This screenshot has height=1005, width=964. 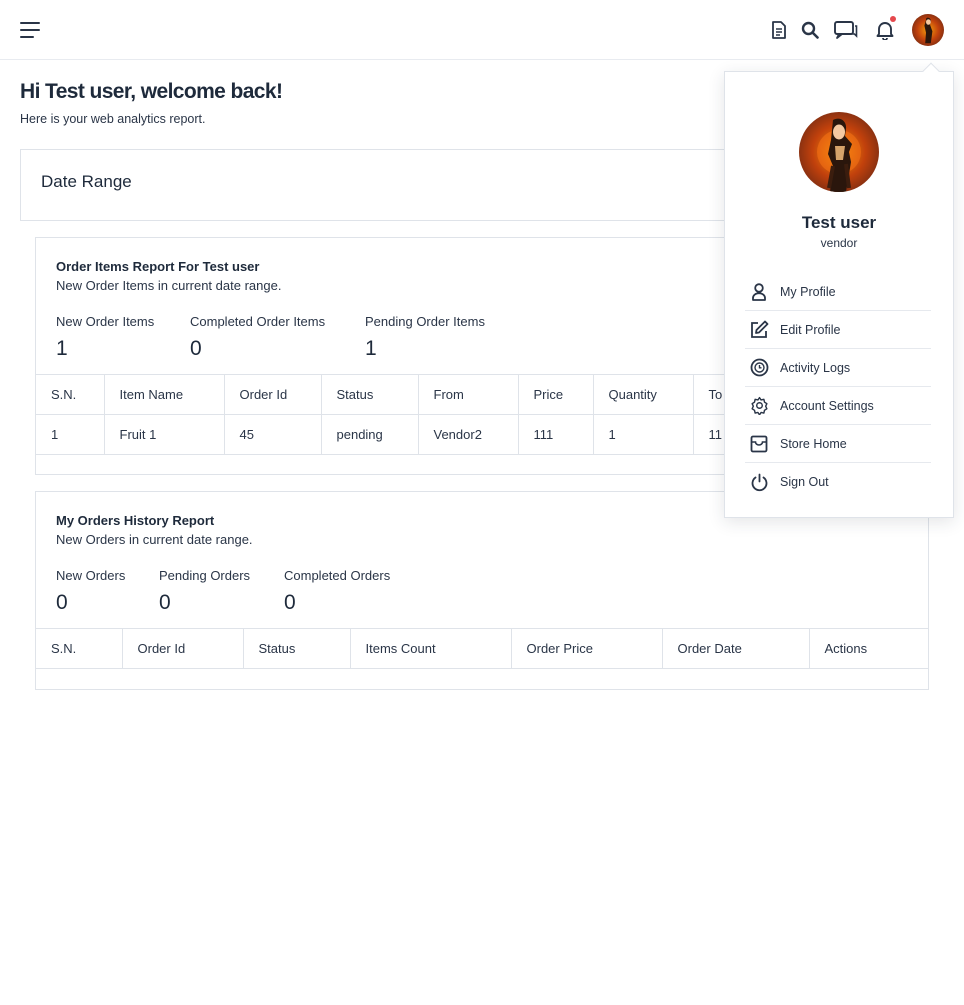 I want to click on menu-item-label: My Profile, so click(x=808, y=291).